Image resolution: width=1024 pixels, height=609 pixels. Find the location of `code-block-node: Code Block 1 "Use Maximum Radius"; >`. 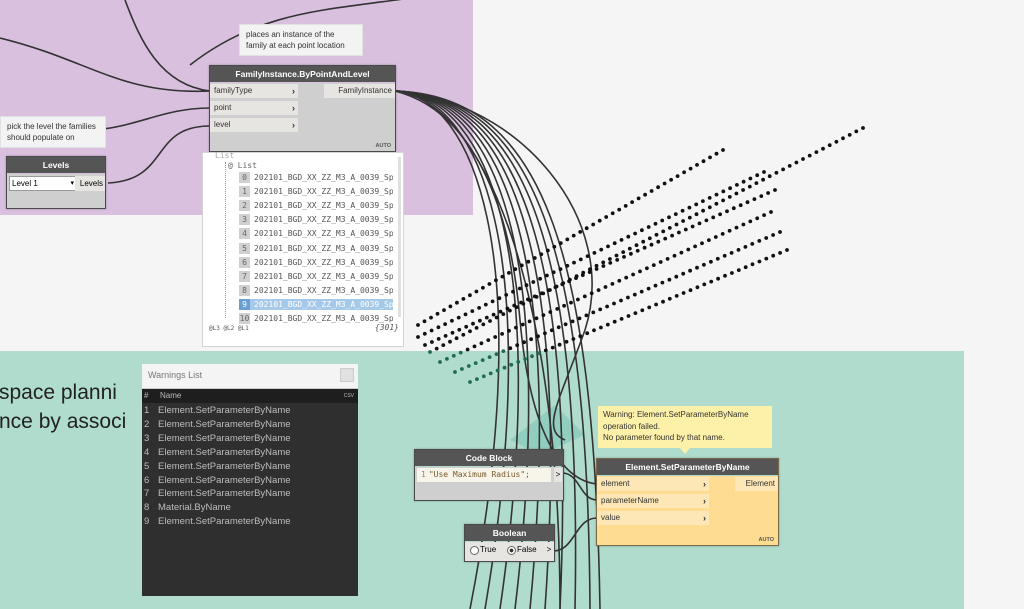

code-block-node: Code Block 1 "Use Maximum Radius"; > is located at coordinates (489, 475).